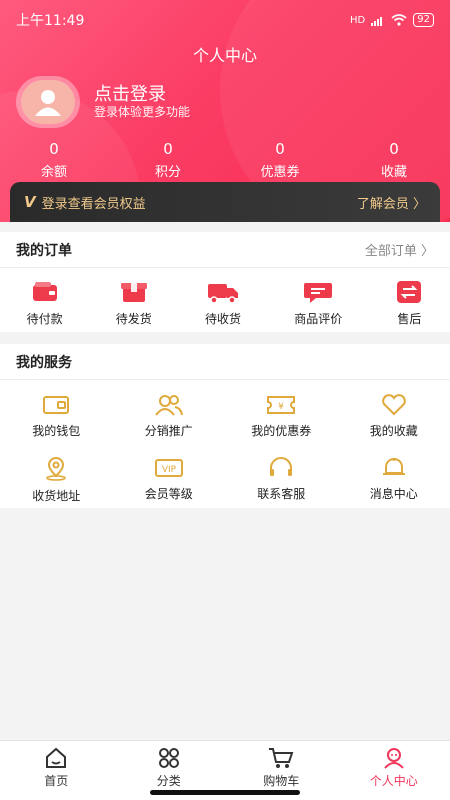  Describe the element at coordinates (409, 303) in the screenshot. I see `order-after-sales: 售后` at that location.